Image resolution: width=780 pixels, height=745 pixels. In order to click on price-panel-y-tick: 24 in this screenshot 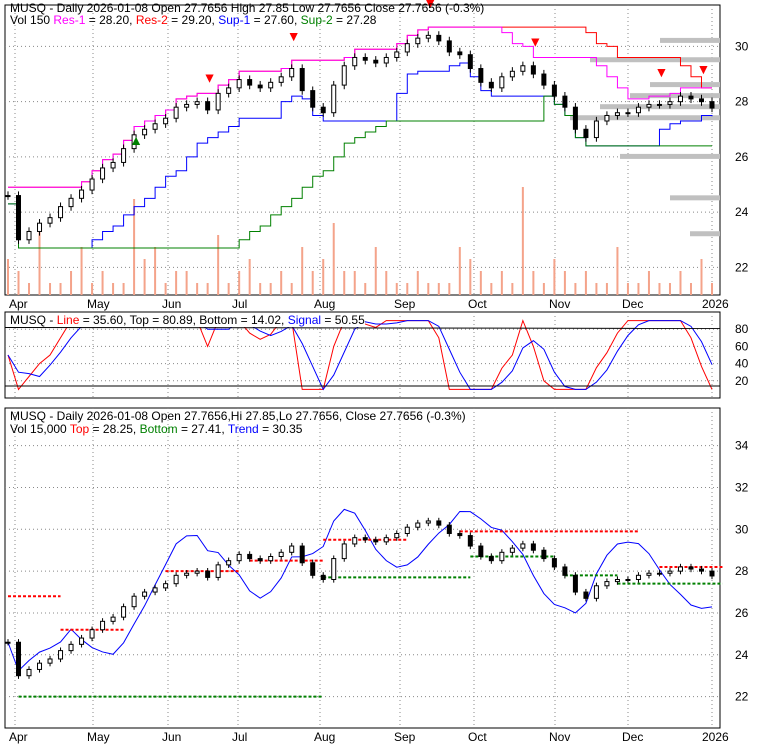, I will do `click(742, 212)`.